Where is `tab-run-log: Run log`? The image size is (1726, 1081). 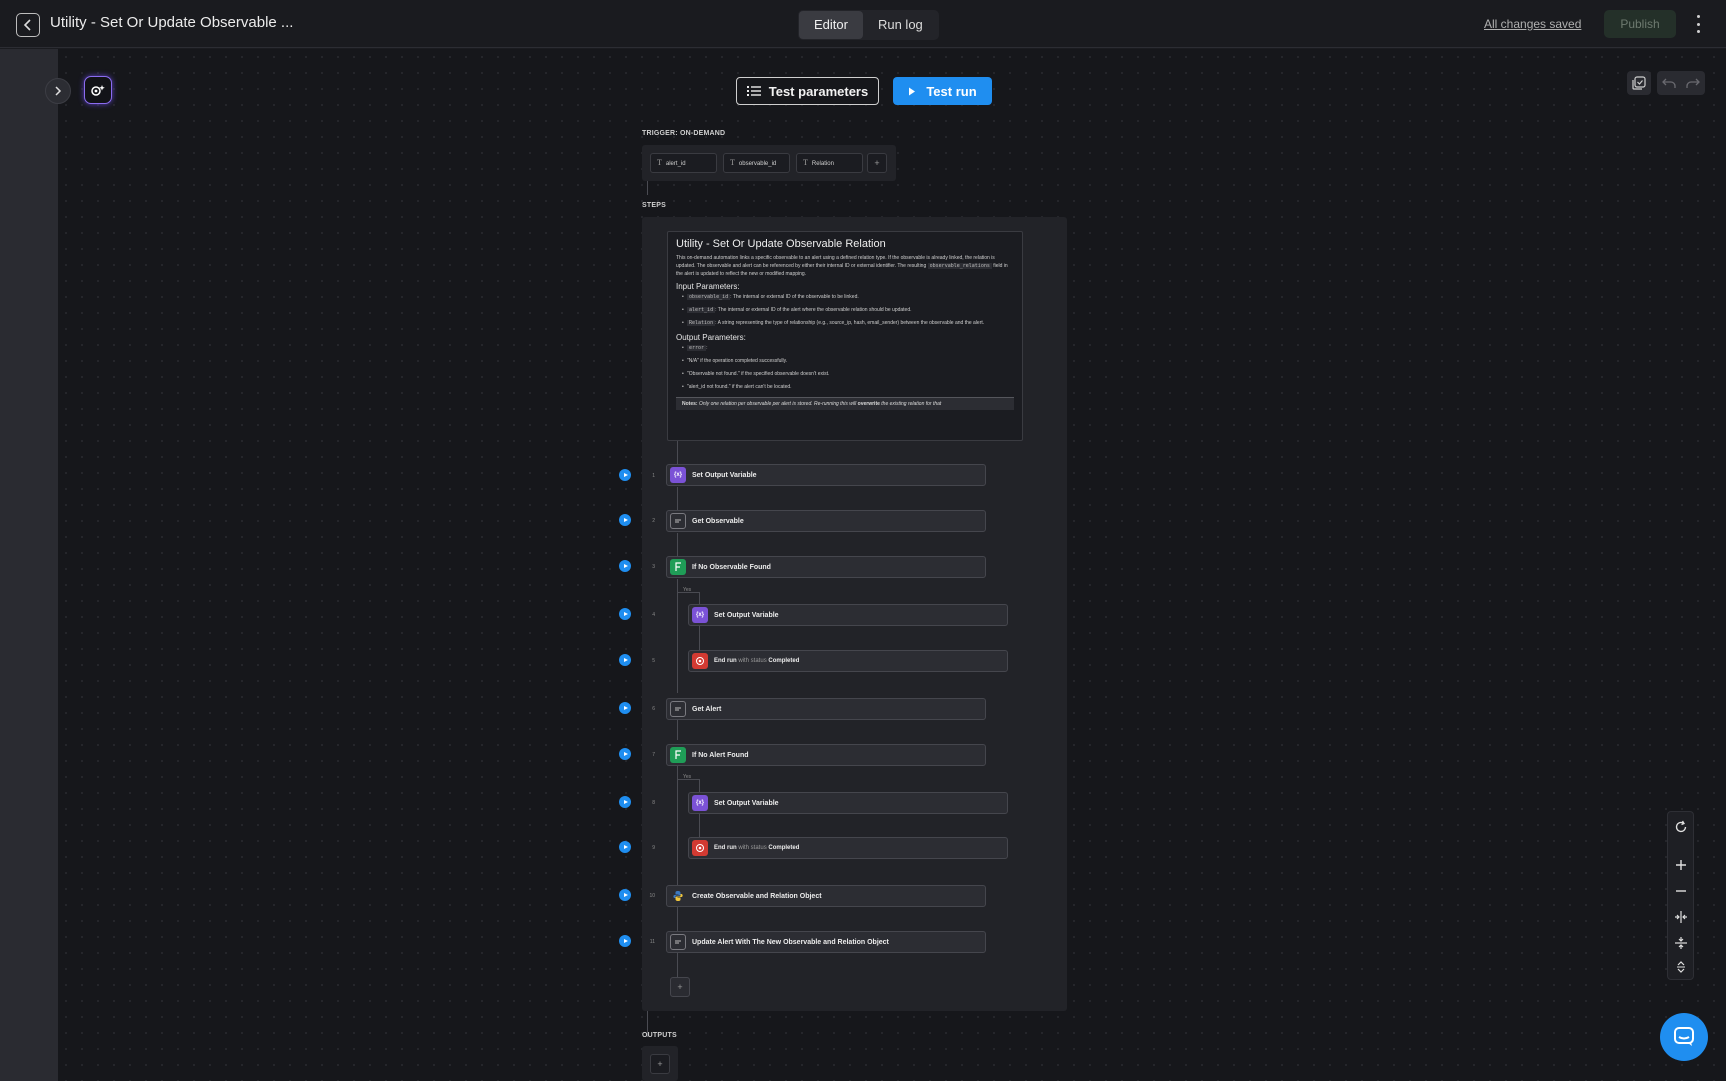
tab-run-log: Run log is located at coordinates (900, 25).